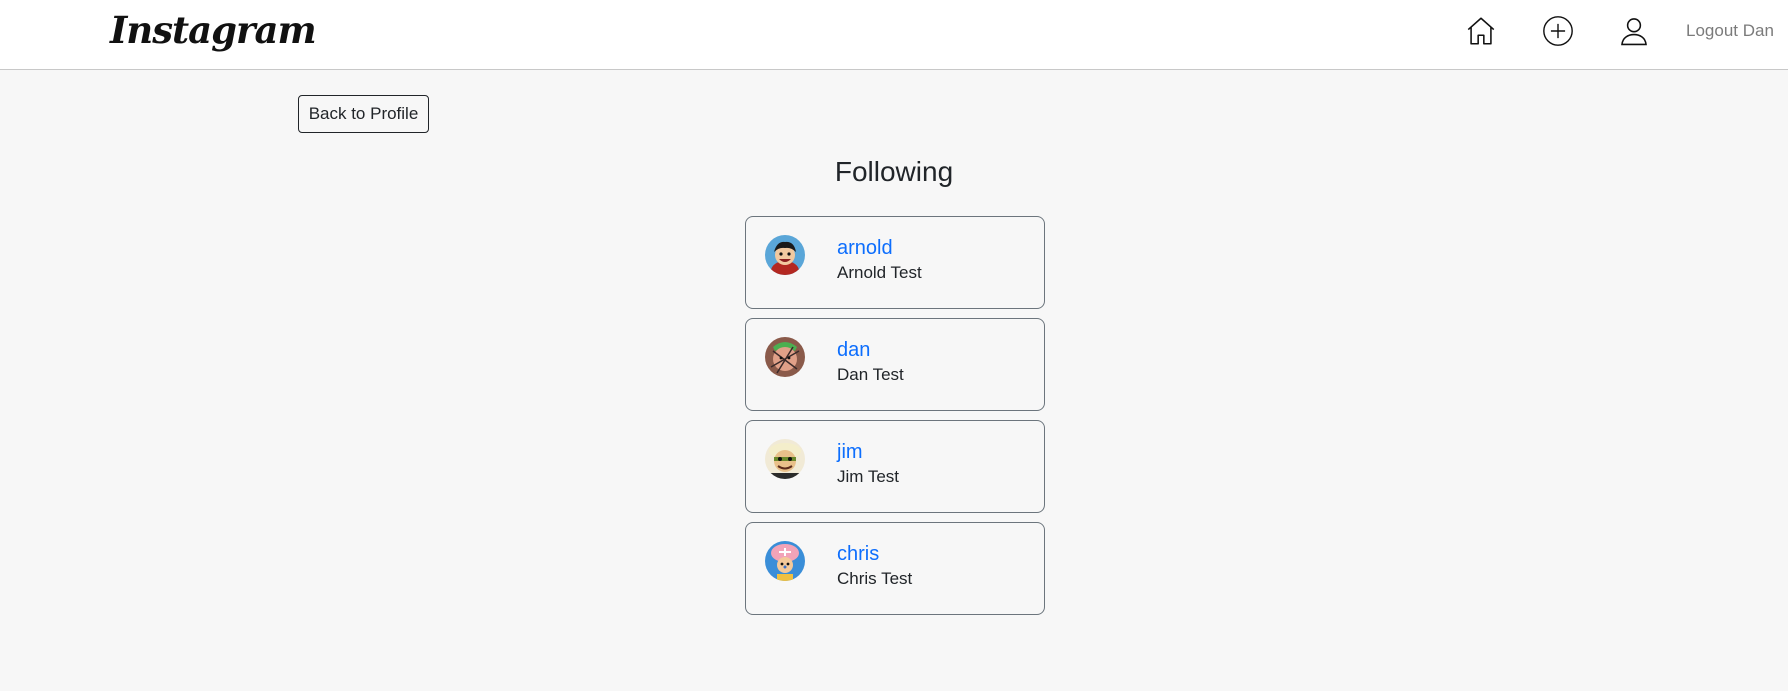 Image resolution: width=1788 pixels, height=691 pixels. Describe the element at coordinates (895, 262) in the screenshot. I see `following-card-arnold: arnold Arnold Test` at that location.